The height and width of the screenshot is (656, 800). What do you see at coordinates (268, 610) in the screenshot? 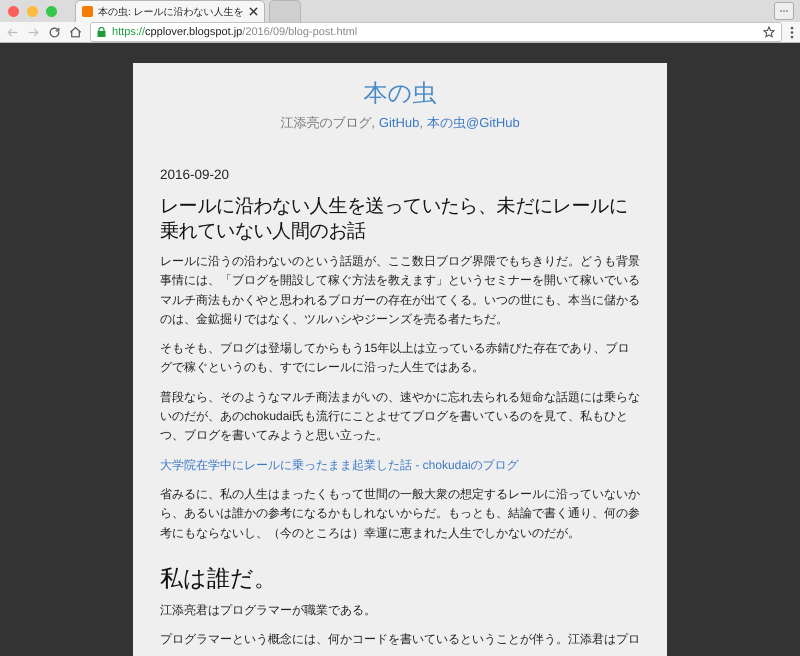
I see `paragraph: 江添亮君はプログラマーが職業である。` at bounding box center [268, 610].